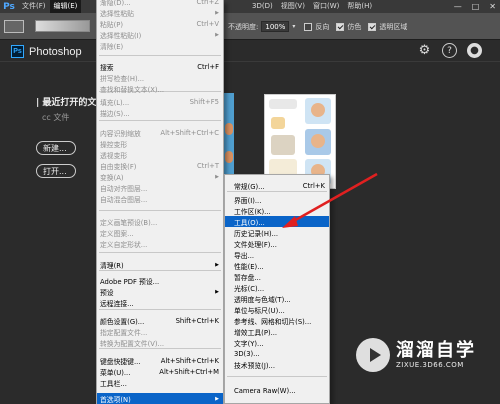 This screenshot has height=404, width=500. What do you see at coordinates (160, 176) in the screenshot?
I see `edit-menu-item: 变换(A) ▶` at bounding box center [160, 176].